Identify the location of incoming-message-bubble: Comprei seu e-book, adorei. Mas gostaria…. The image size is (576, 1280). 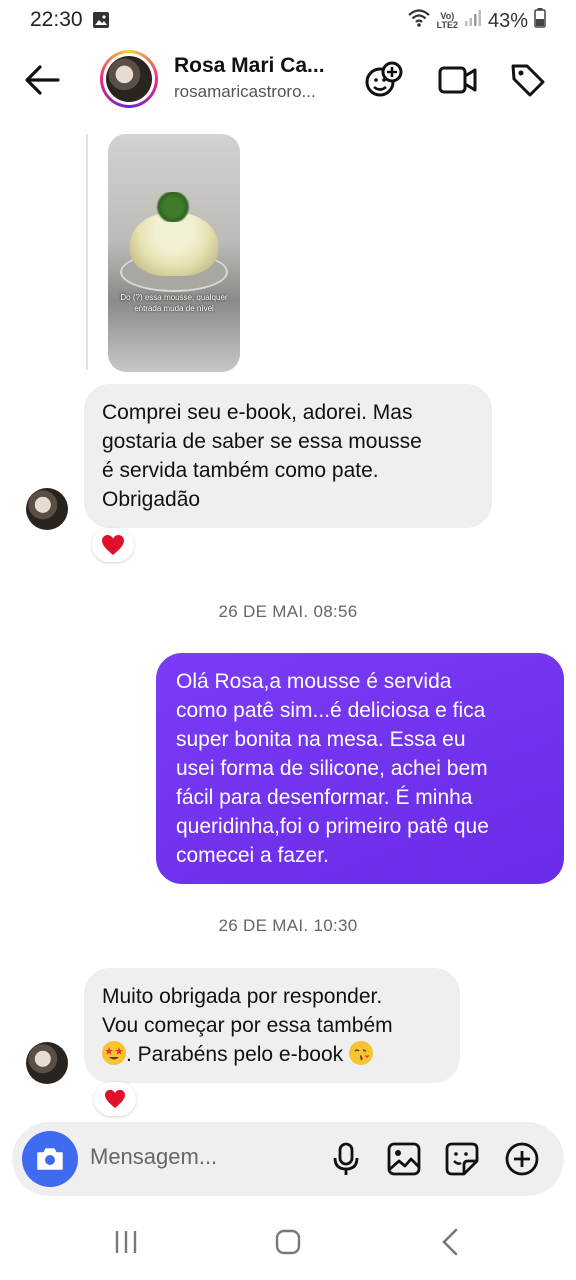
(288, 456).